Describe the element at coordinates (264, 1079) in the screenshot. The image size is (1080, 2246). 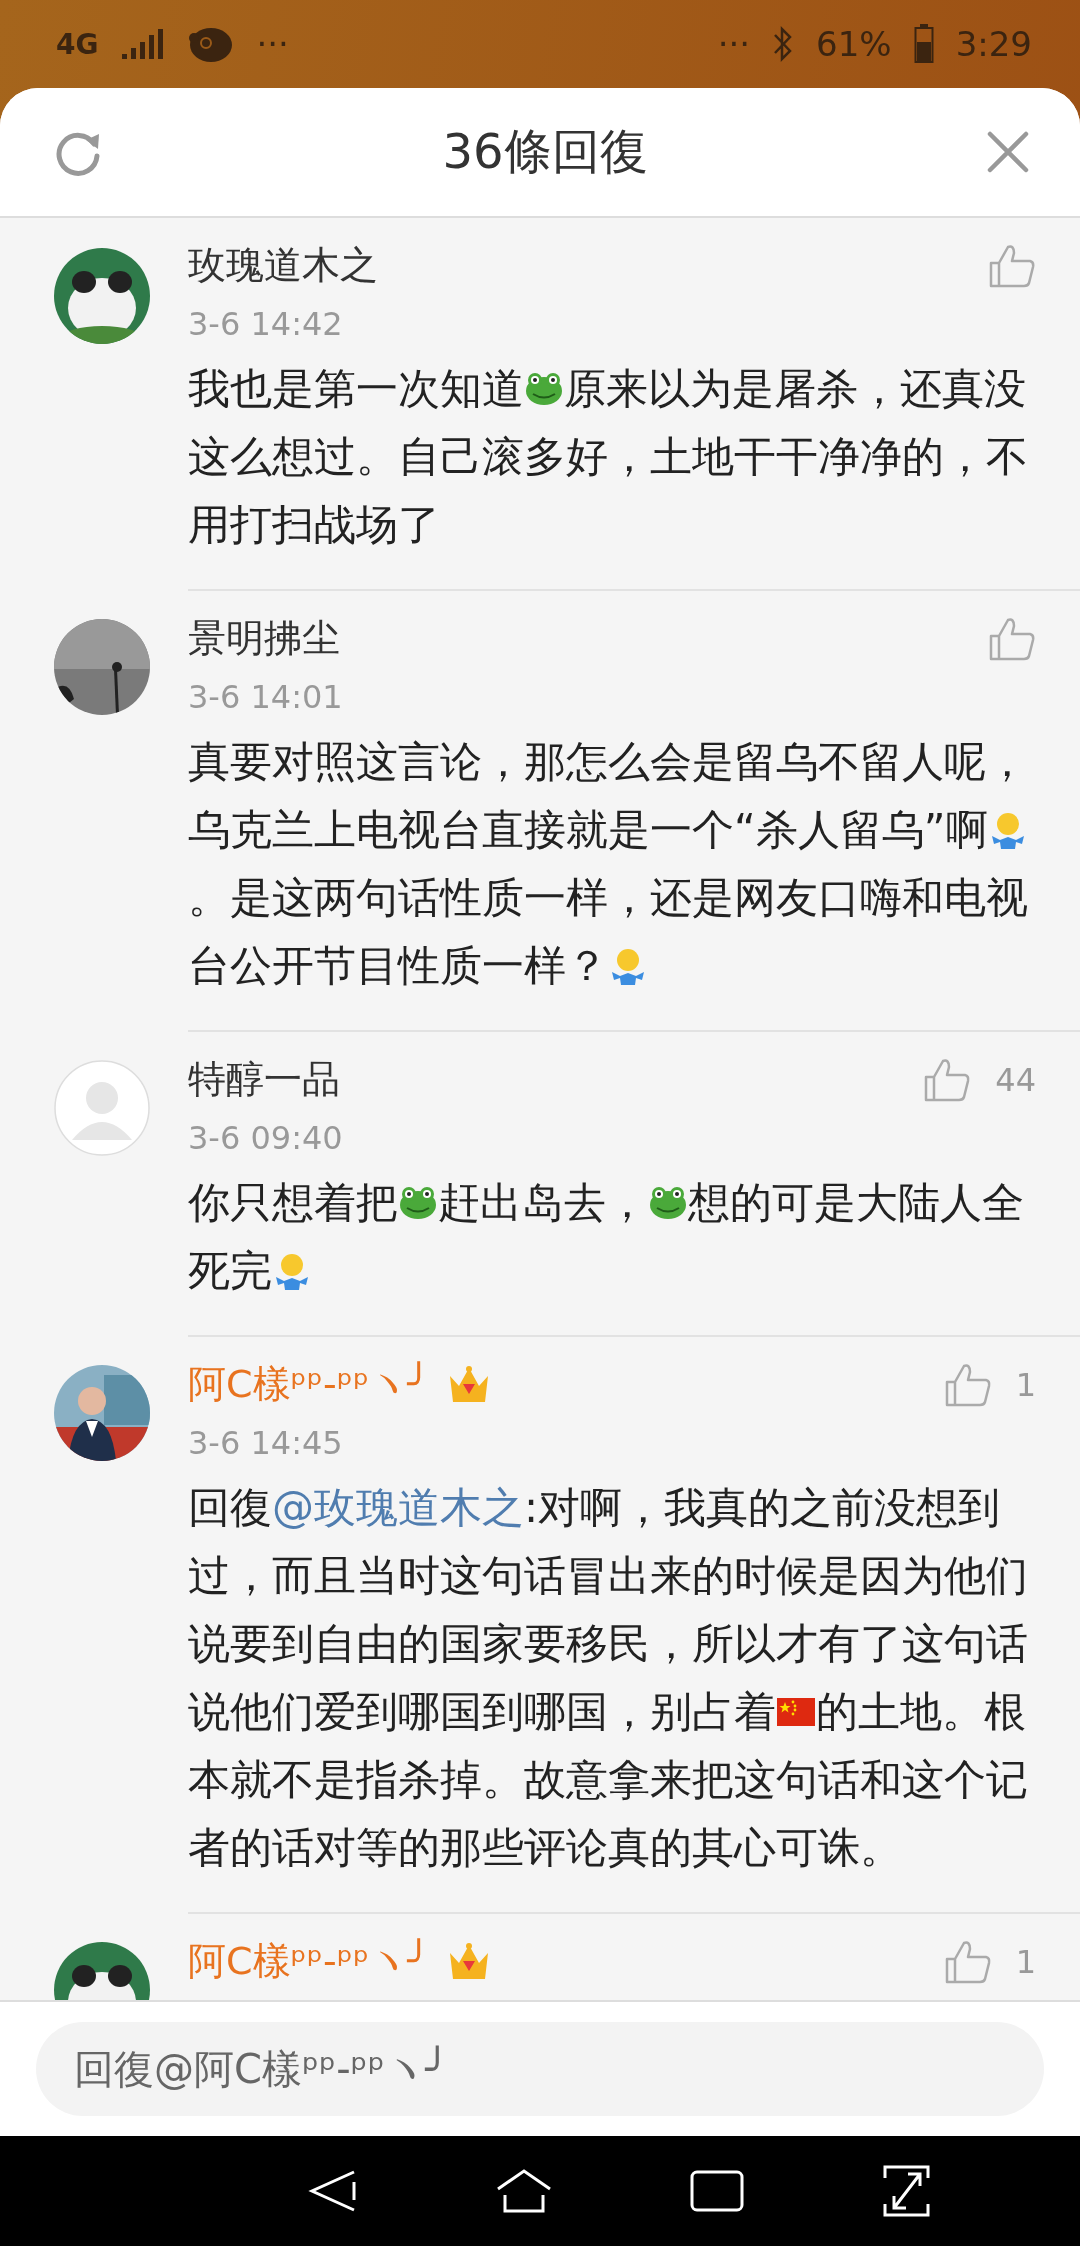
I see `user-name: 特醇一品` at that location.